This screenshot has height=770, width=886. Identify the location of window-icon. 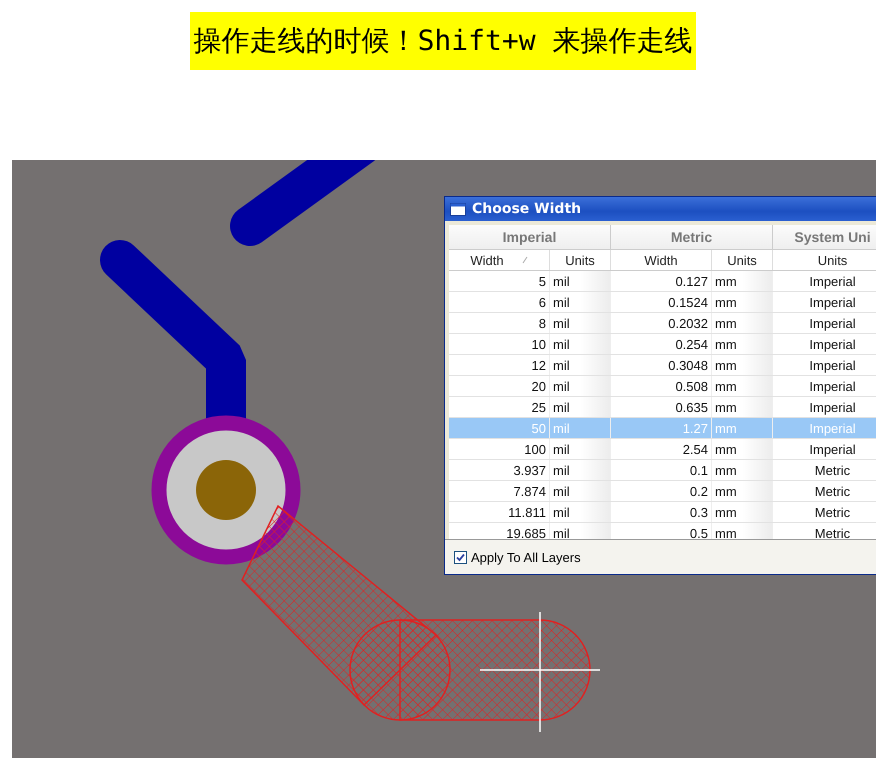
(458, 209).